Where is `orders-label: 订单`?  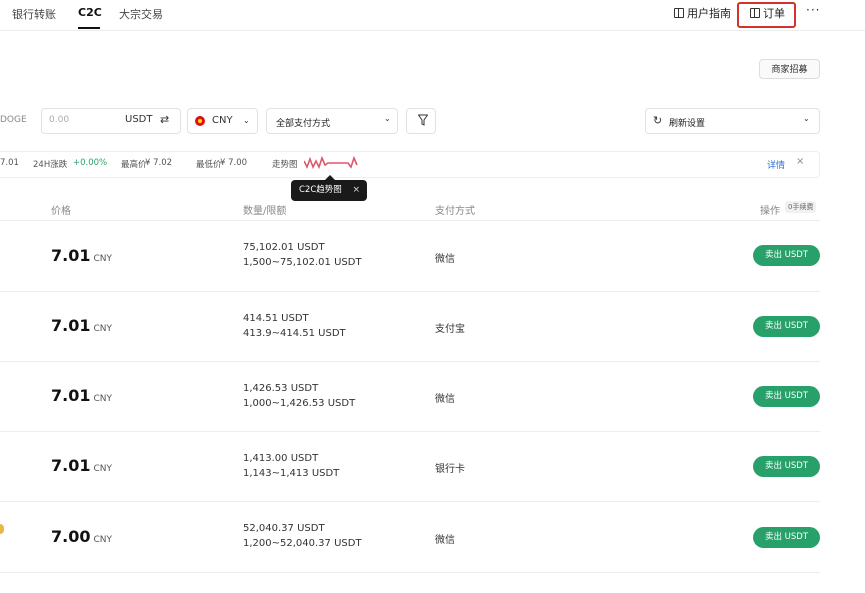
orders-label: 订单 is located at coordinates (774, 13).